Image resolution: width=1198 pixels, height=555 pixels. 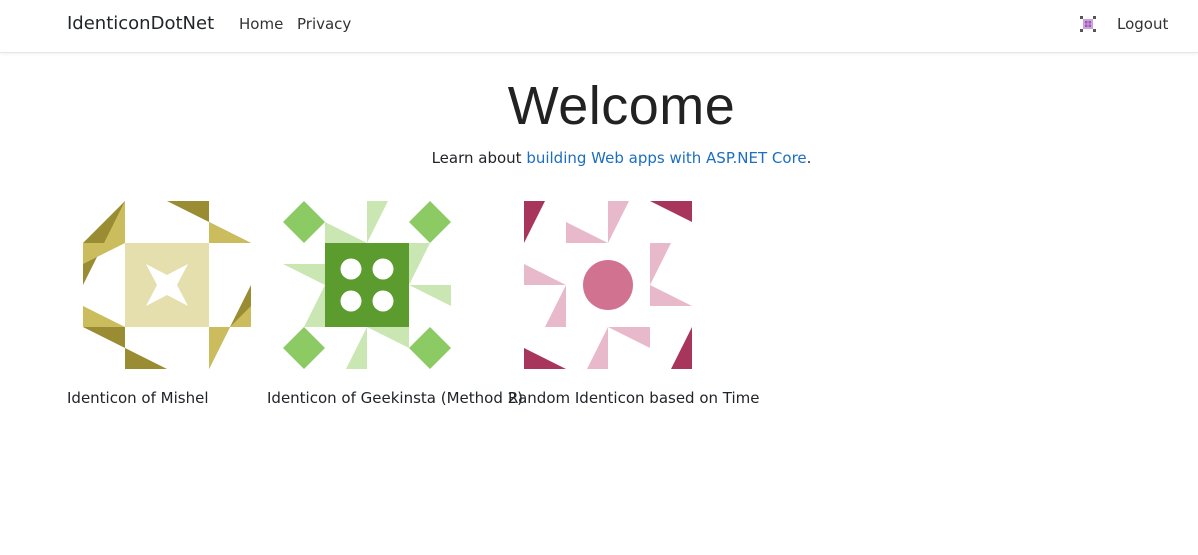 I want to click on identicon-mishel, so click(x=167, y=285).